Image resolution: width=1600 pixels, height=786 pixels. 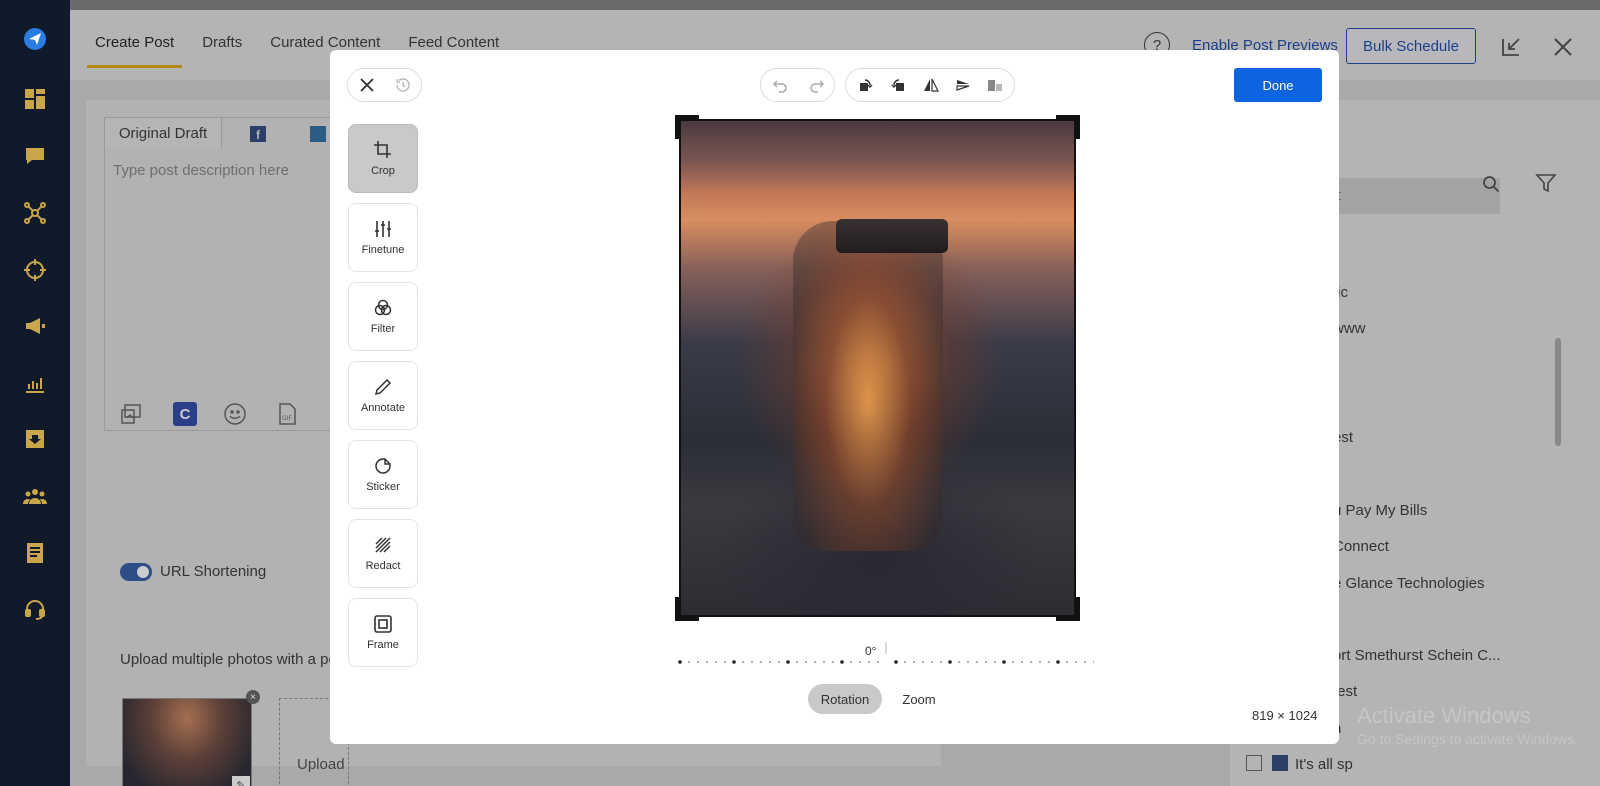 I want to click on minimize-icon, so click(x=1511, y=47).